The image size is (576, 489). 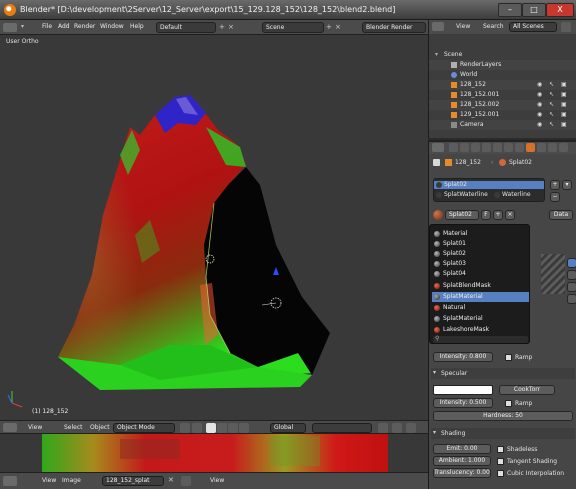 I want to click on slot-specials-button: ▾, so click(x=567, y=185).